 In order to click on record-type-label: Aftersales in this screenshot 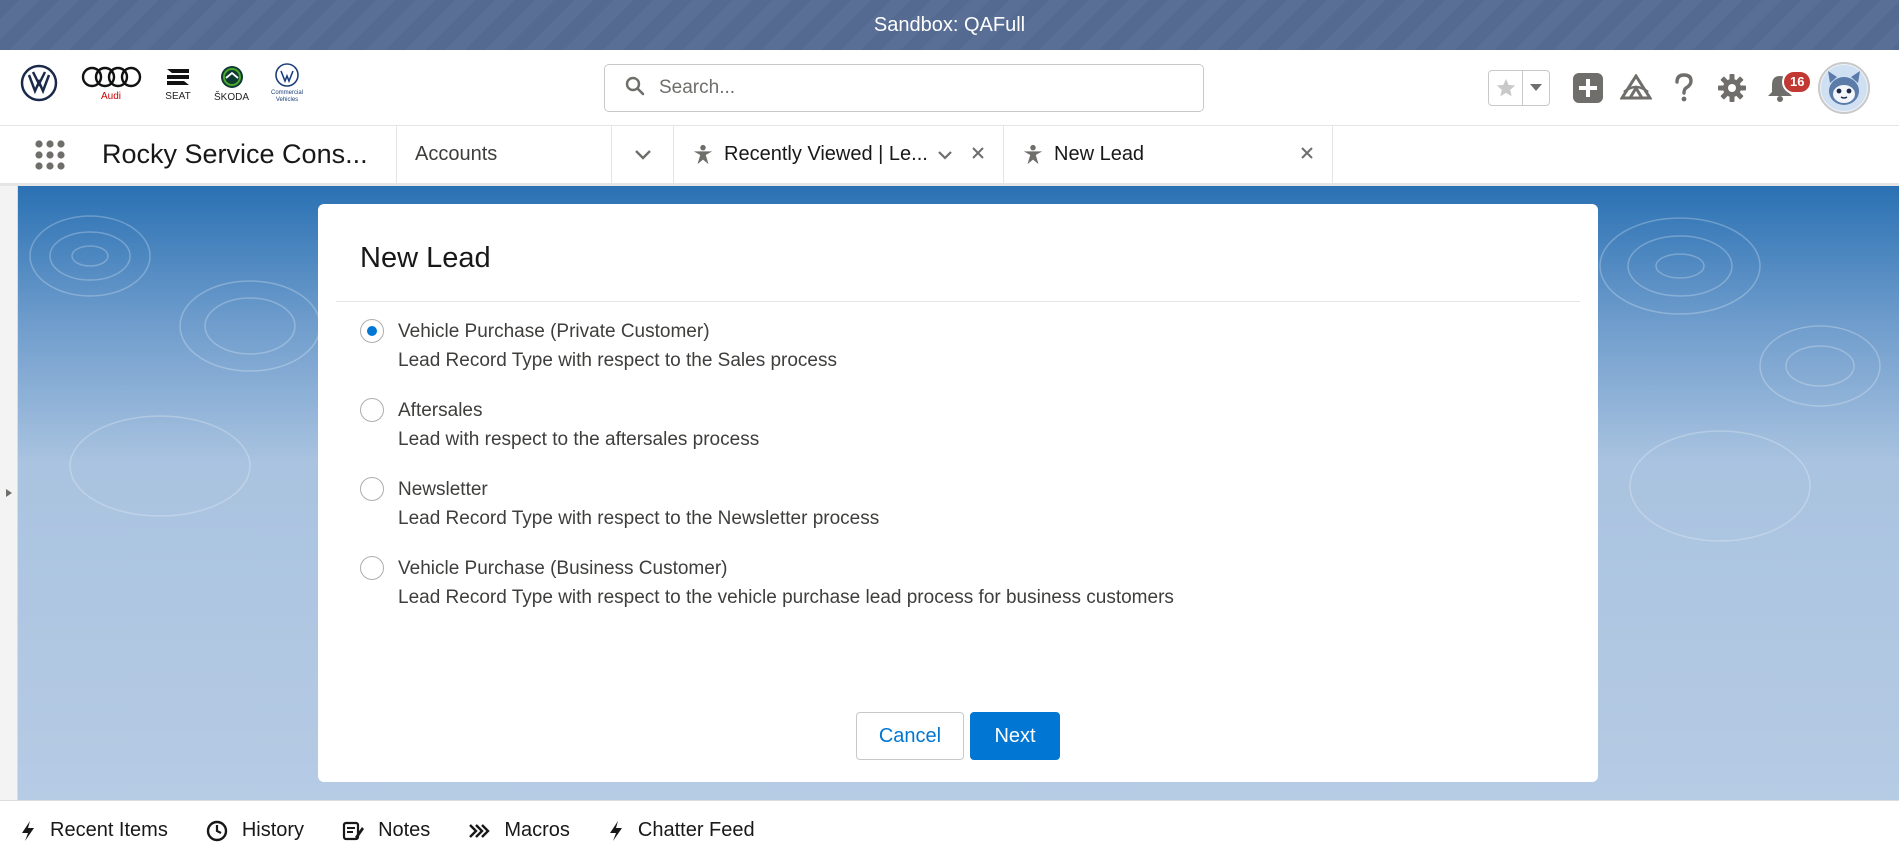, I will do `click(440, 410)`.